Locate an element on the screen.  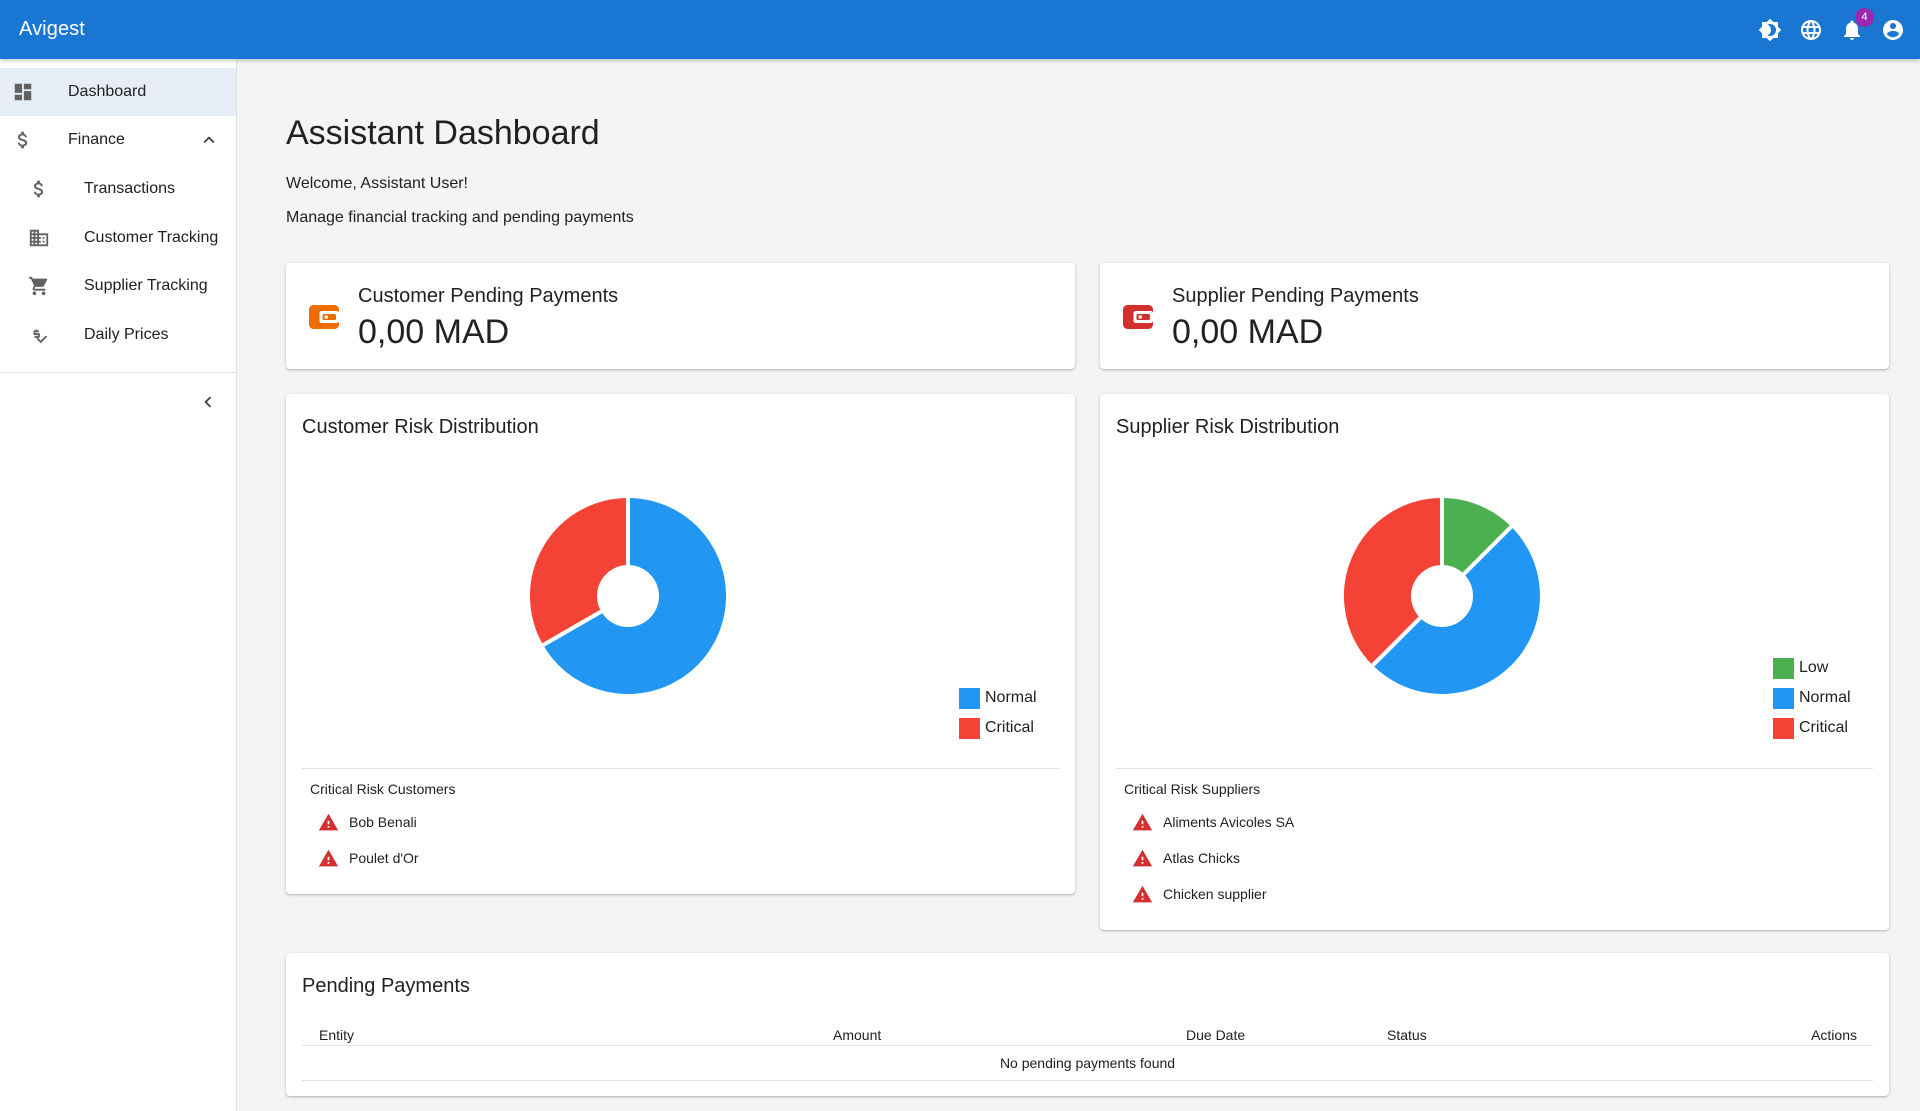
list-item: Chicken supplier is located at coordinates (1213, 894).